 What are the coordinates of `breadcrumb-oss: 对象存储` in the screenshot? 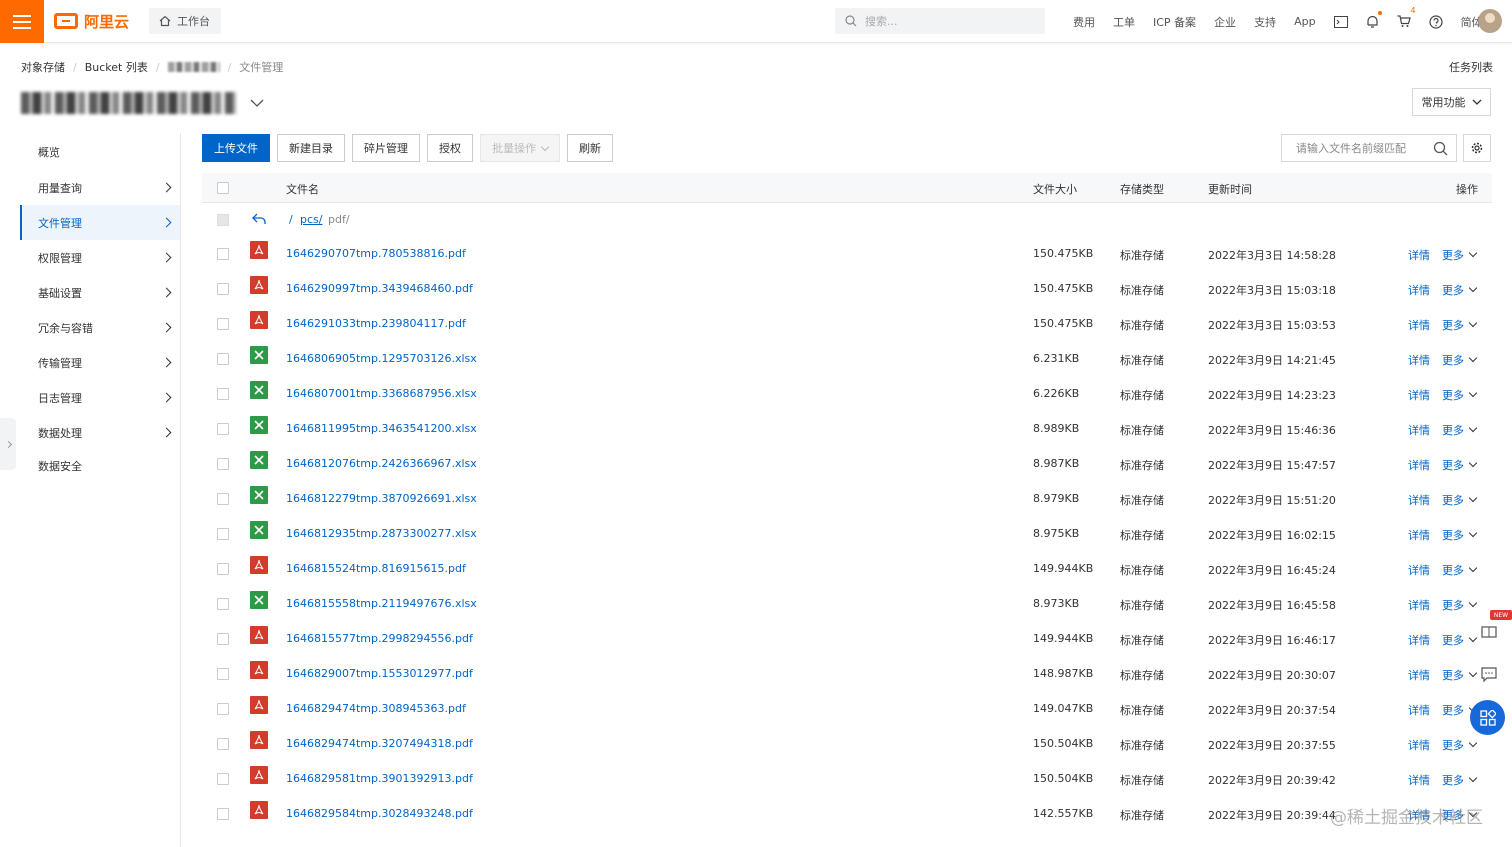 It's located at (43, 67).